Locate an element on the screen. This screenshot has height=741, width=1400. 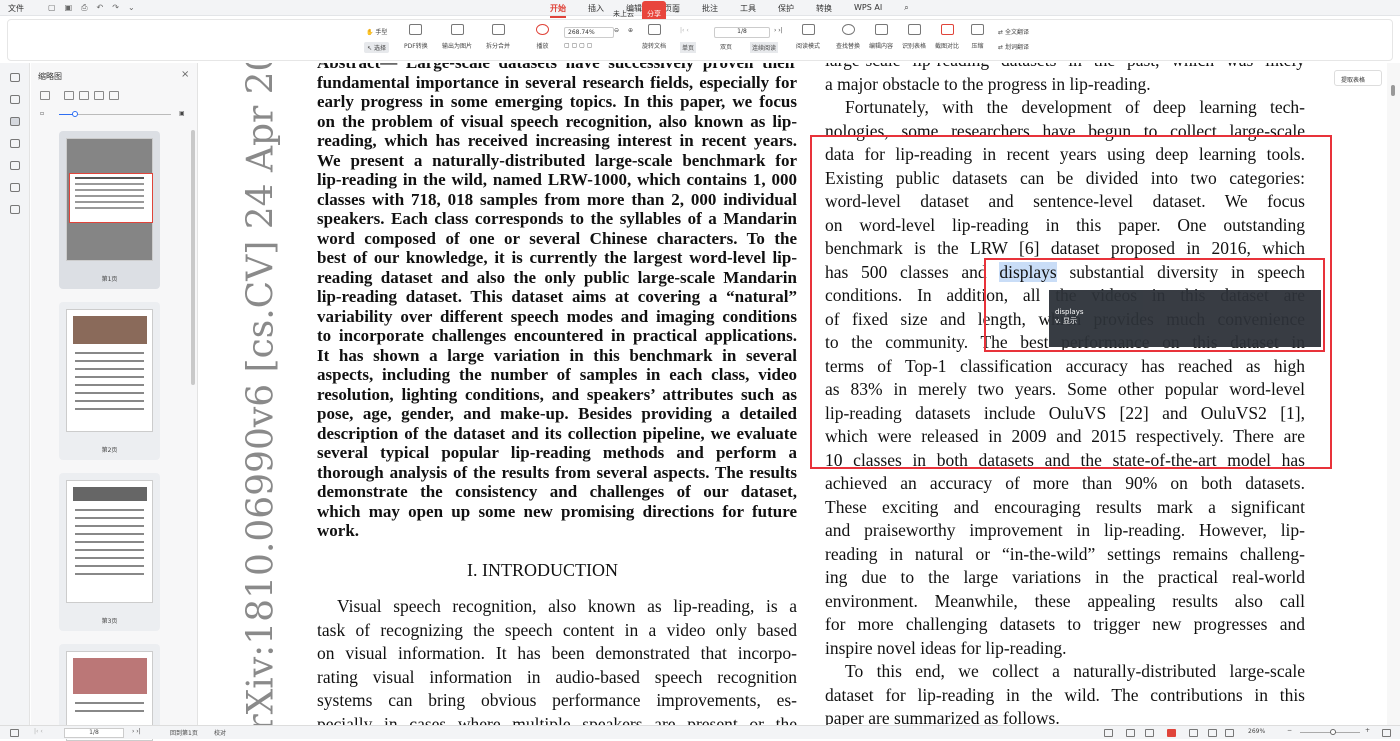
view-icons: ▢ ▢ ▢ ▢ is located at coordinates (578, 45).